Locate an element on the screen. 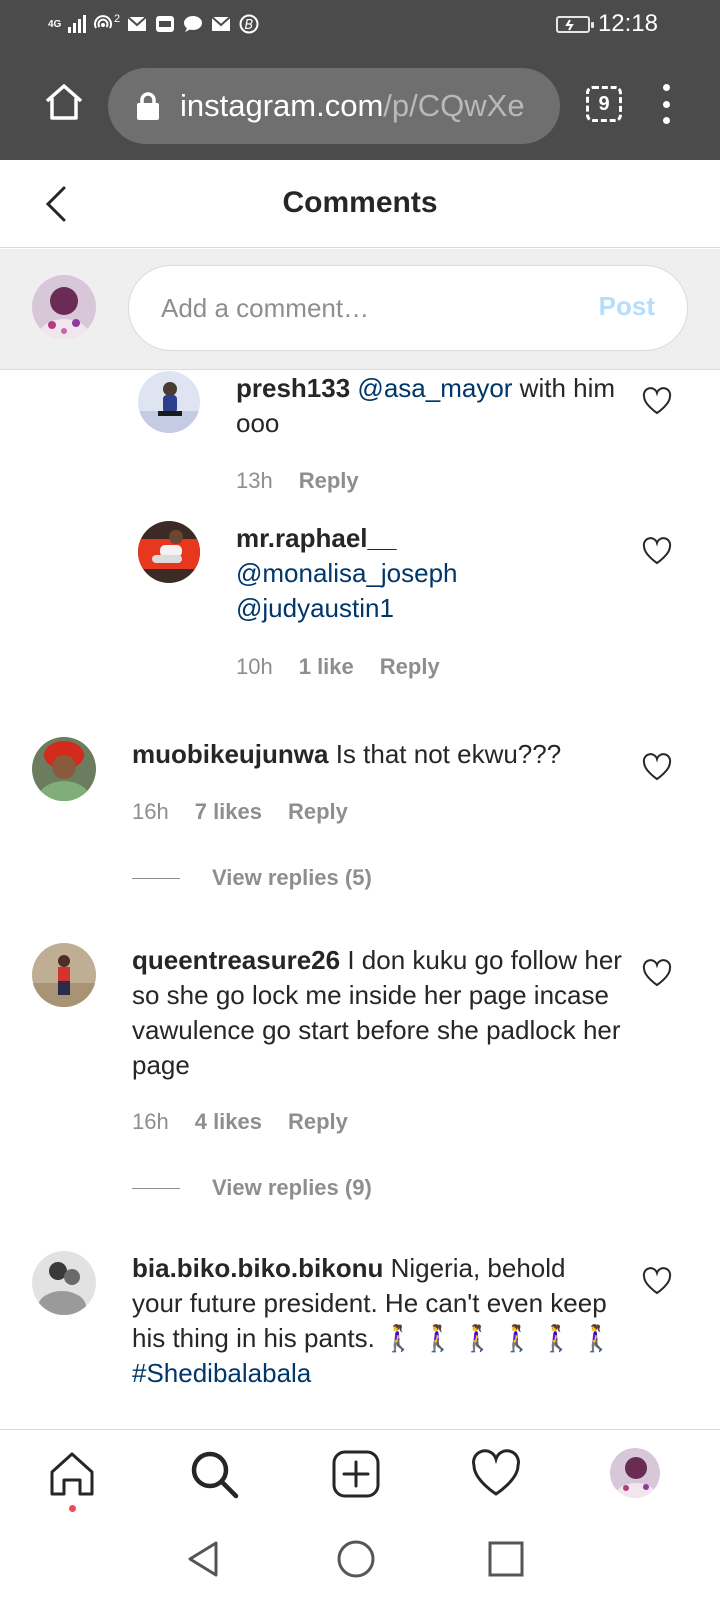 This screenshot has height=1600, width=720. url-path: /p/CQwXe is located at coordinates (454, 105).